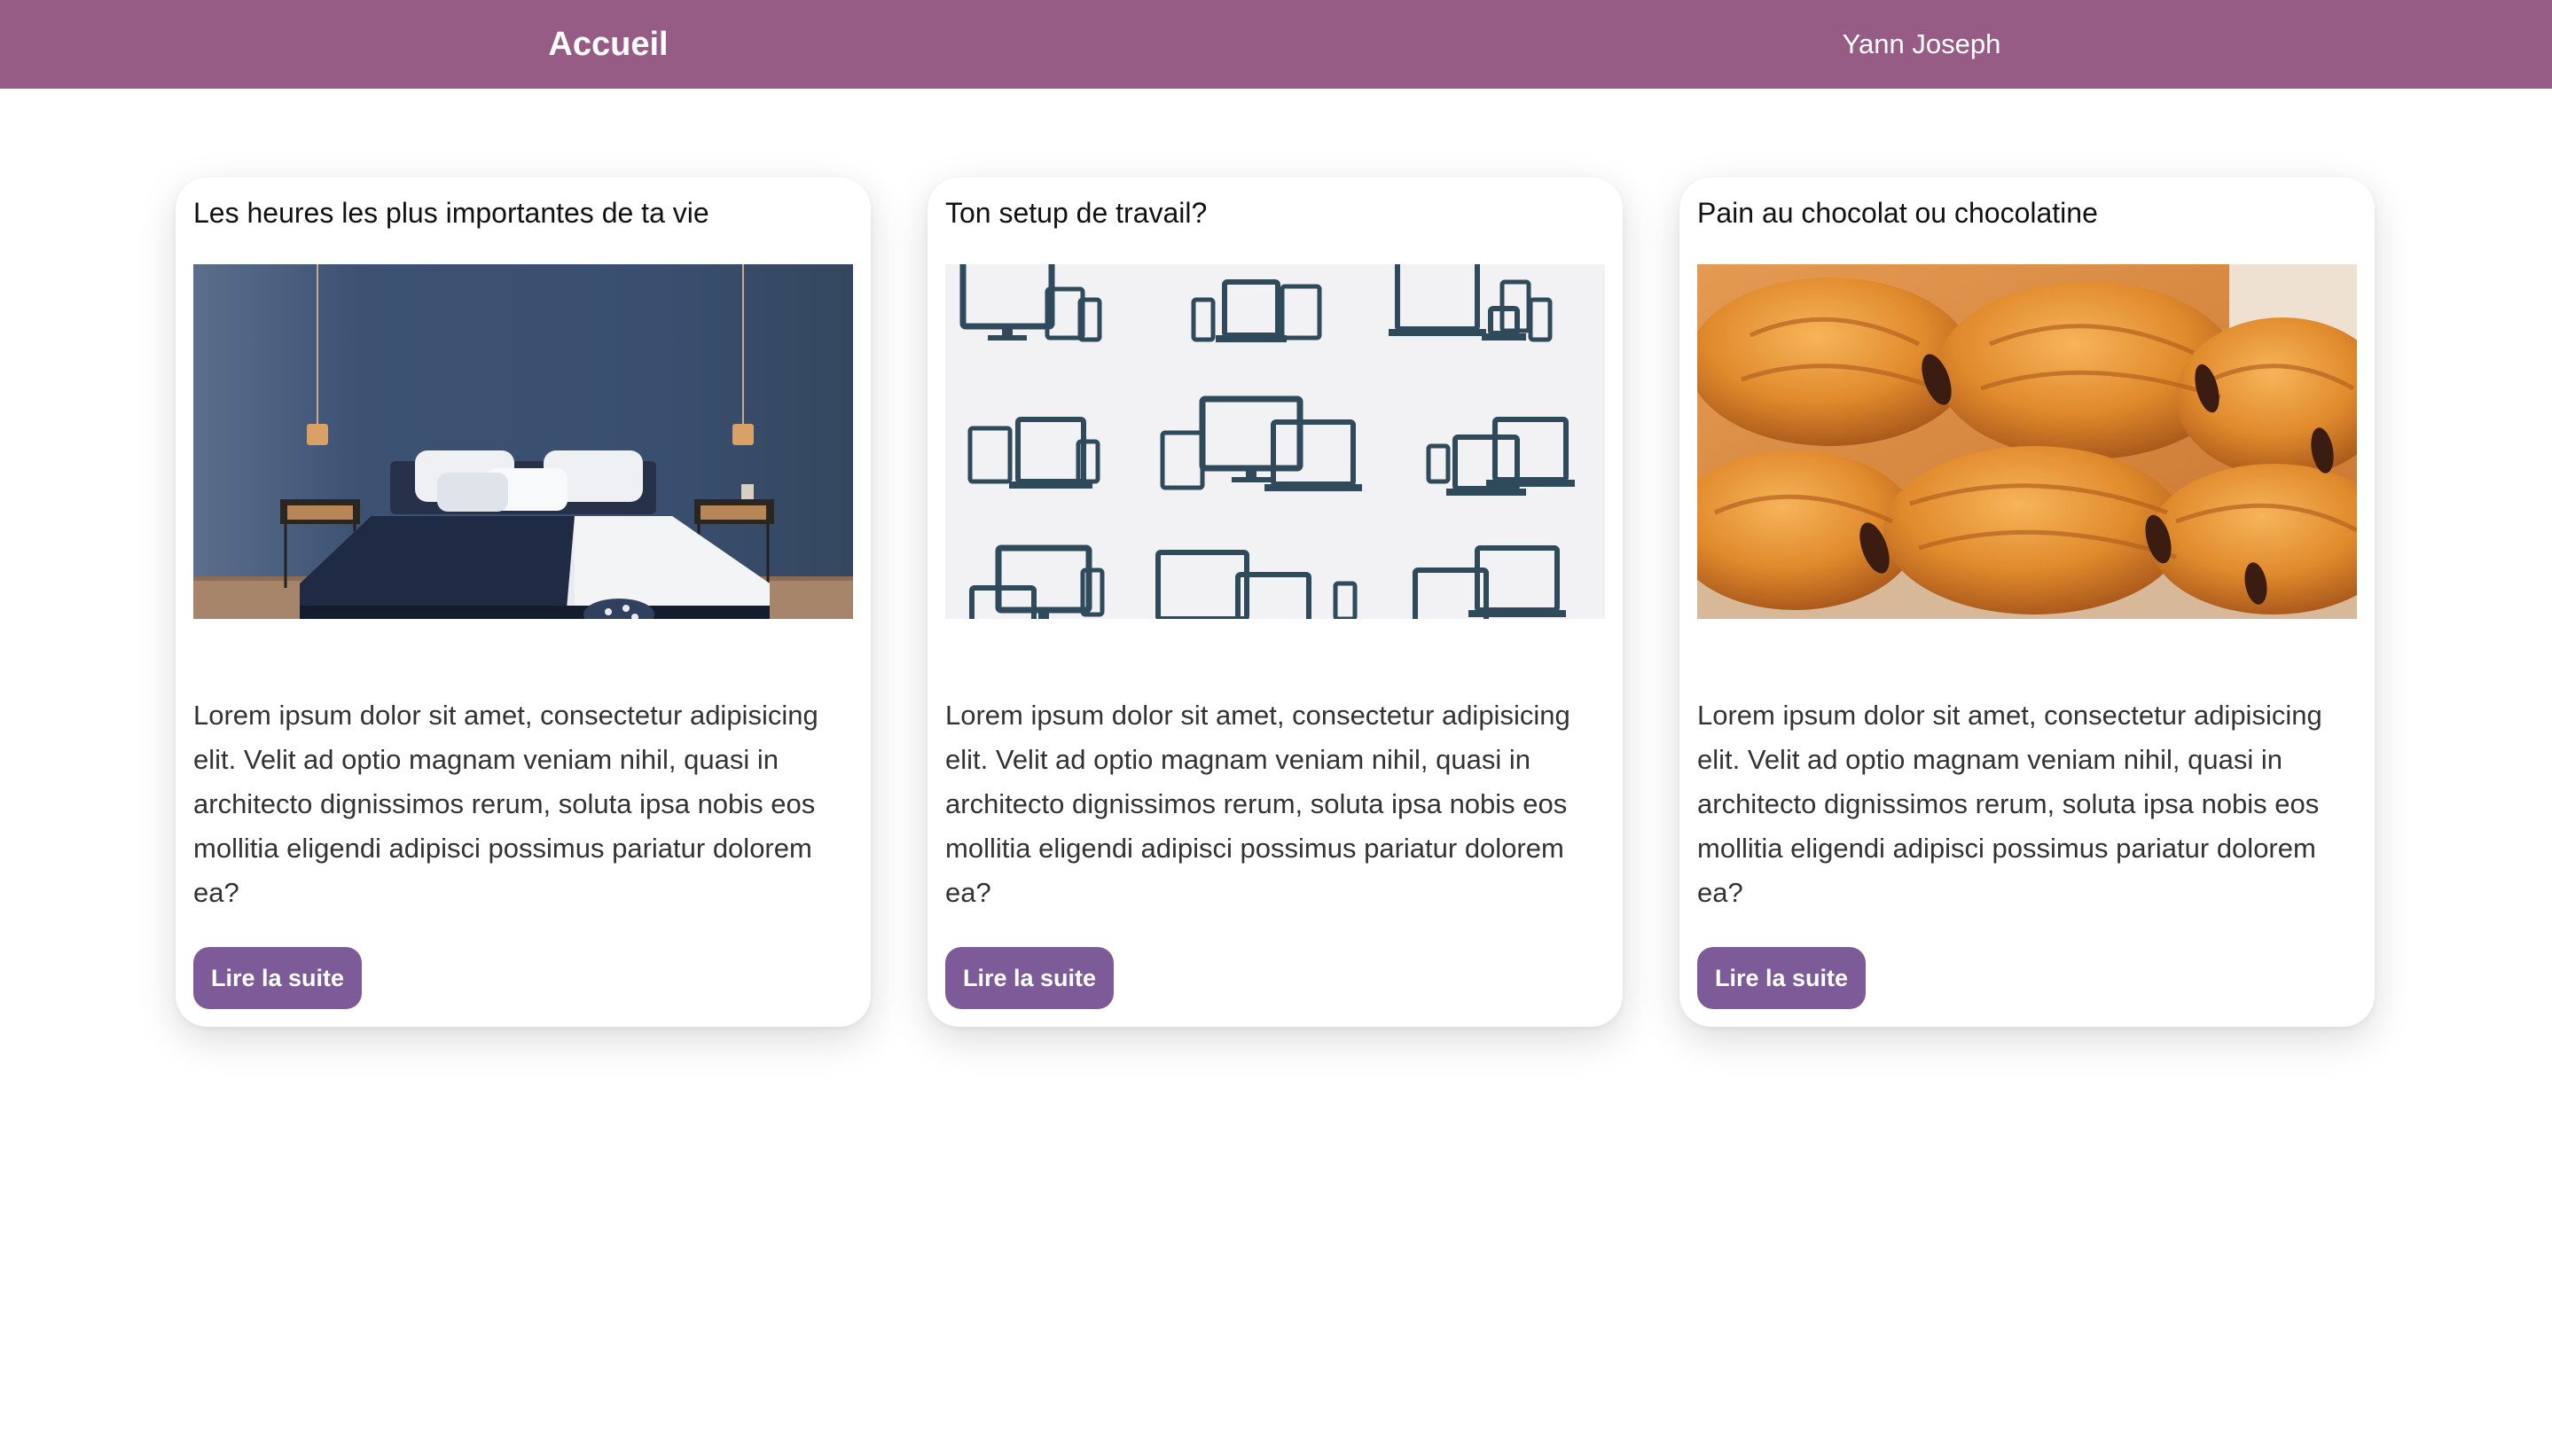 The height and width of the screenshot is (1456, 2552). Describe the element at coordinates (608, 44) in the screenshot. I see `home-link: Accueil` at that location.